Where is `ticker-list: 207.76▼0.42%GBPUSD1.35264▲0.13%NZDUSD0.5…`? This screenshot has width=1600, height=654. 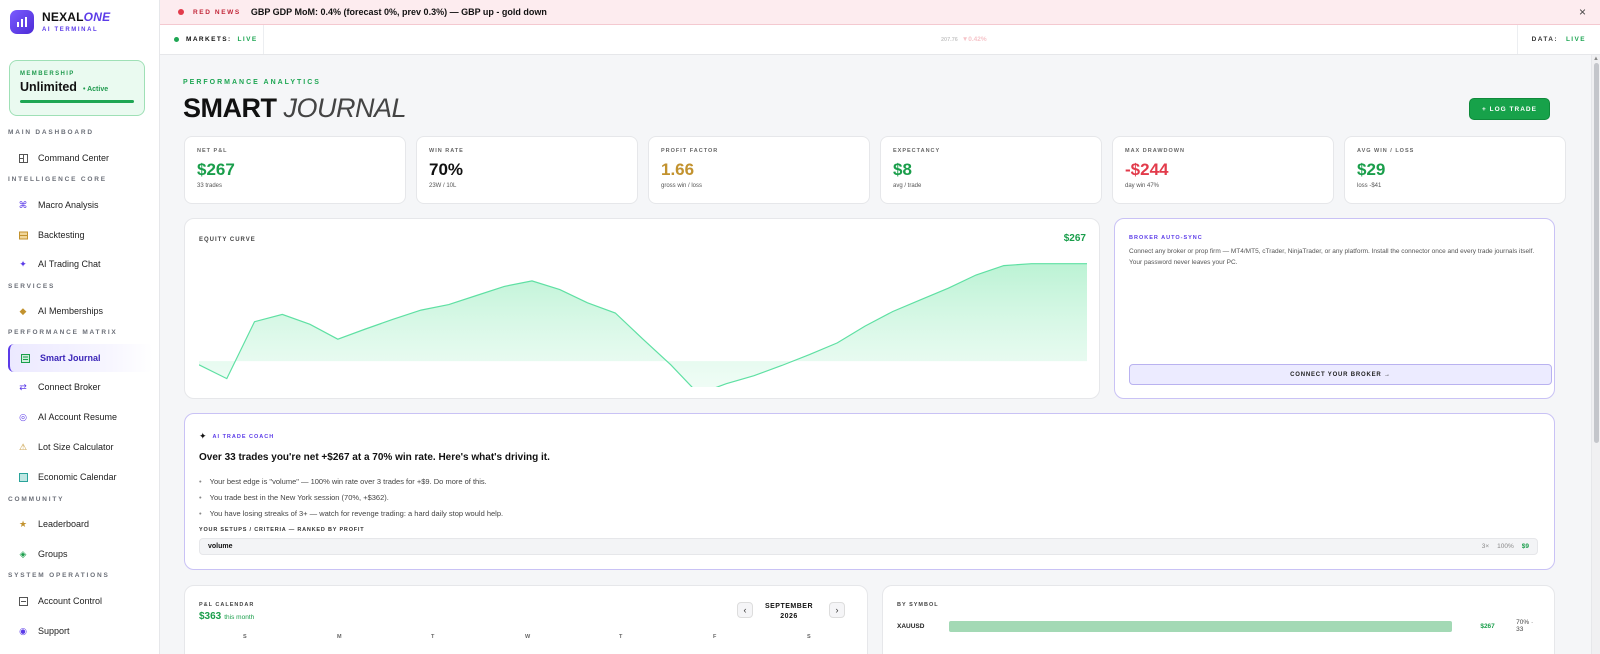 ticker-list: 207.76▼0.42%GBPUSD1.35264▲0.13%NZDUSD0.5… is located at coordinates (890, 39).